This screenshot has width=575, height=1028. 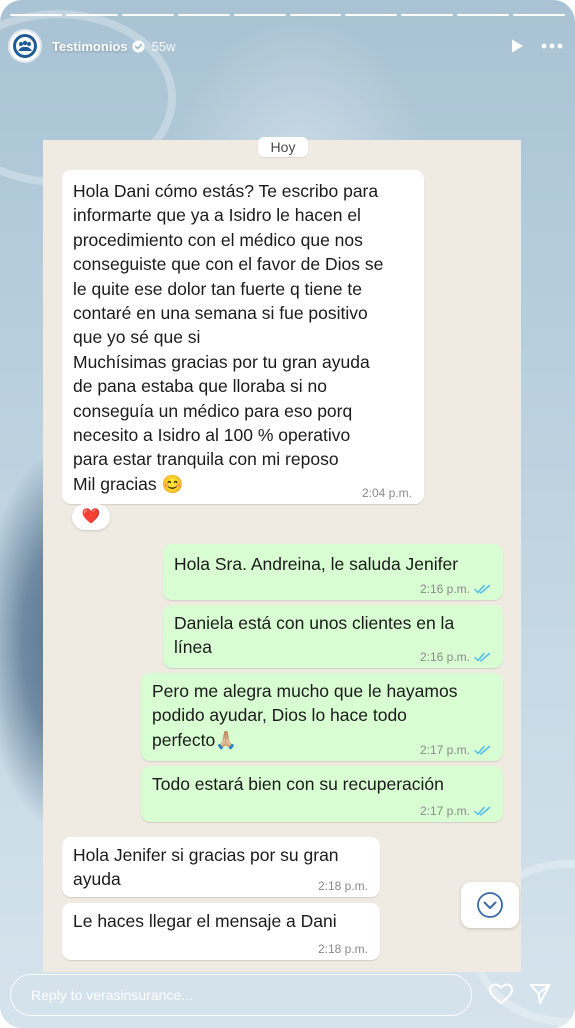 I want to click on message-text: Hola Sra. Andreina, le saluda Jenifer, so click(x=316, y=564).